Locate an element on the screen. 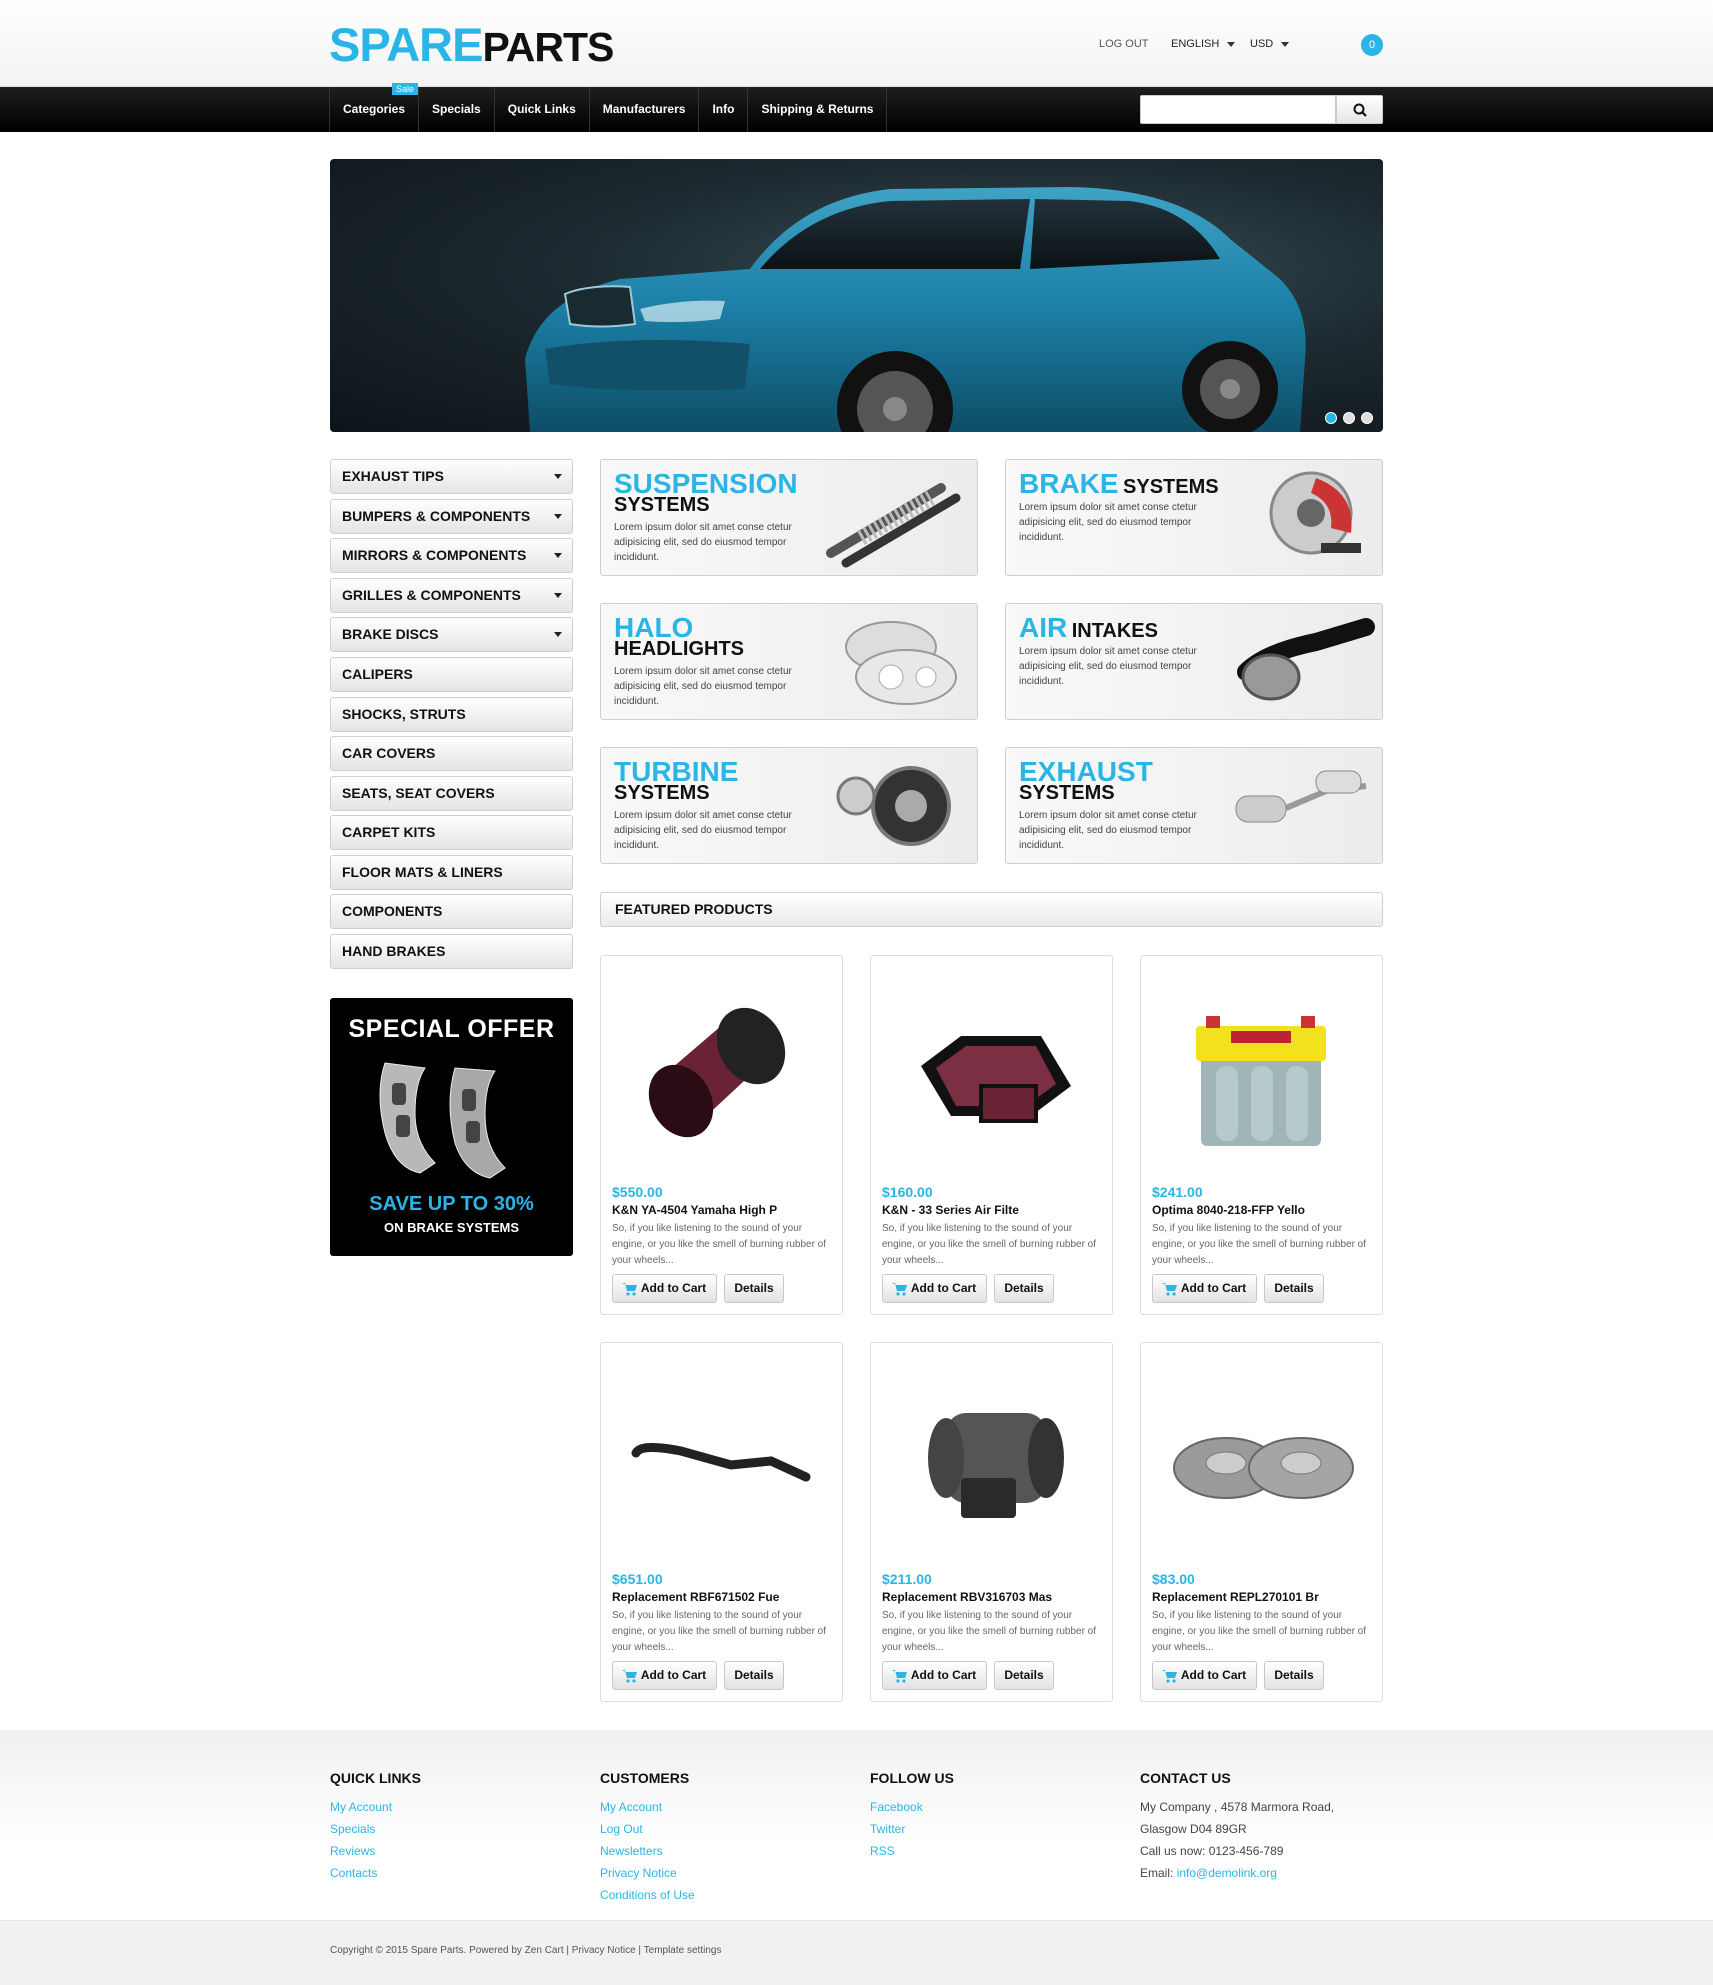  footer-link-facebook: Facebook is located at coordinates (912, 1807).